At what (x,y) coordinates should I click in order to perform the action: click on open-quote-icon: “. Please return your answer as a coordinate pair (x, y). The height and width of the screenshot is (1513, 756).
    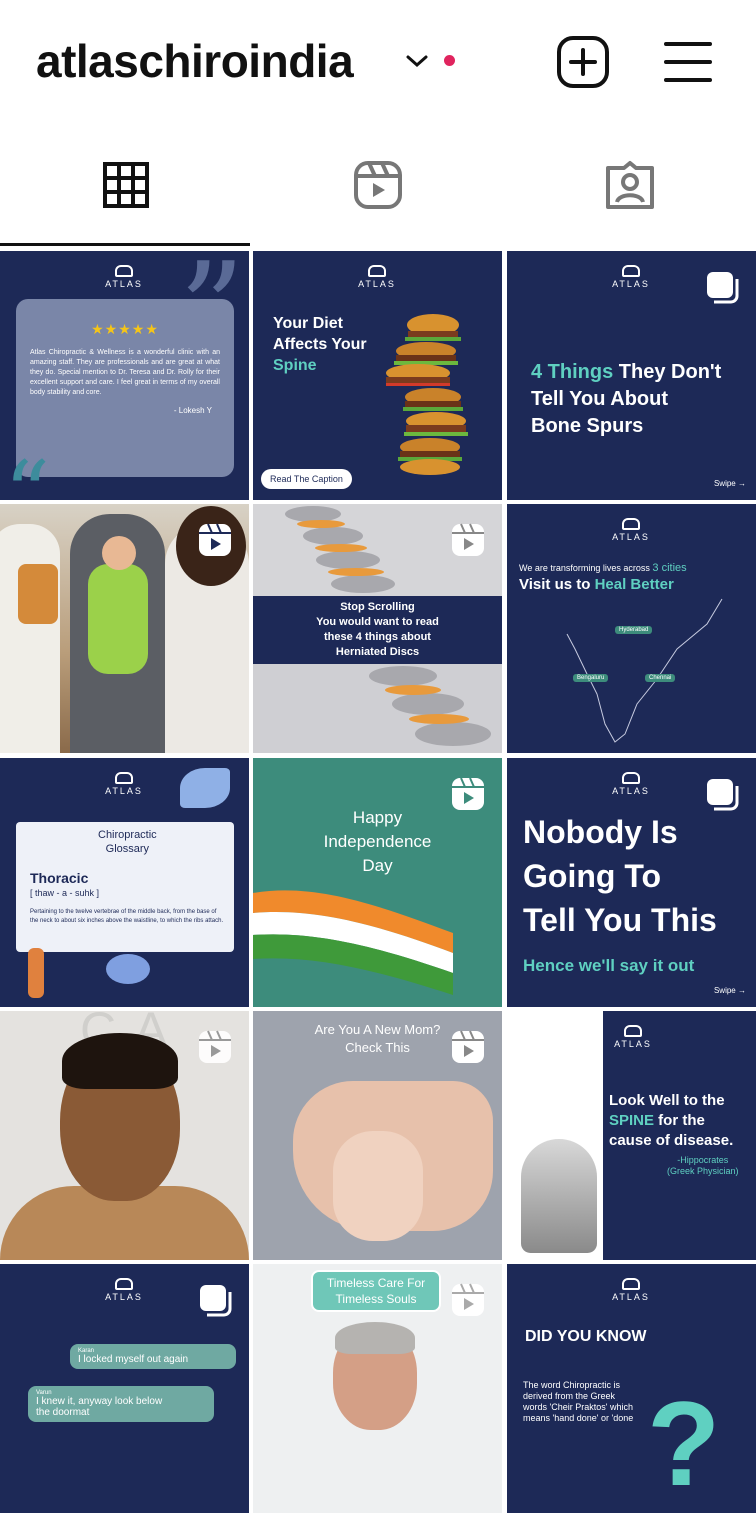
    Looking at the image, I should click on (27, 471).